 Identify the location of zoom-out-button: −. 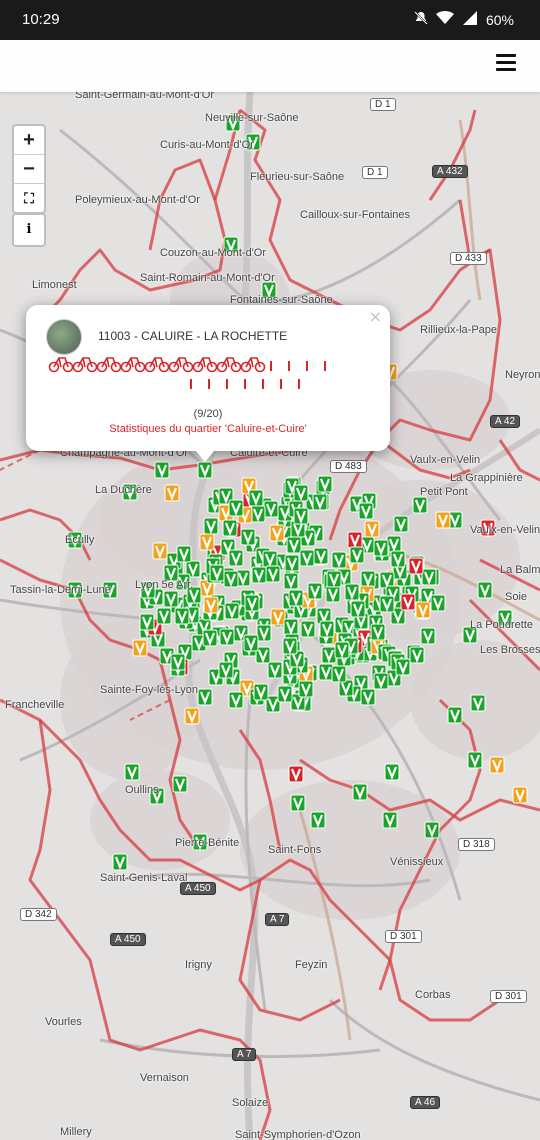
(29, 169).